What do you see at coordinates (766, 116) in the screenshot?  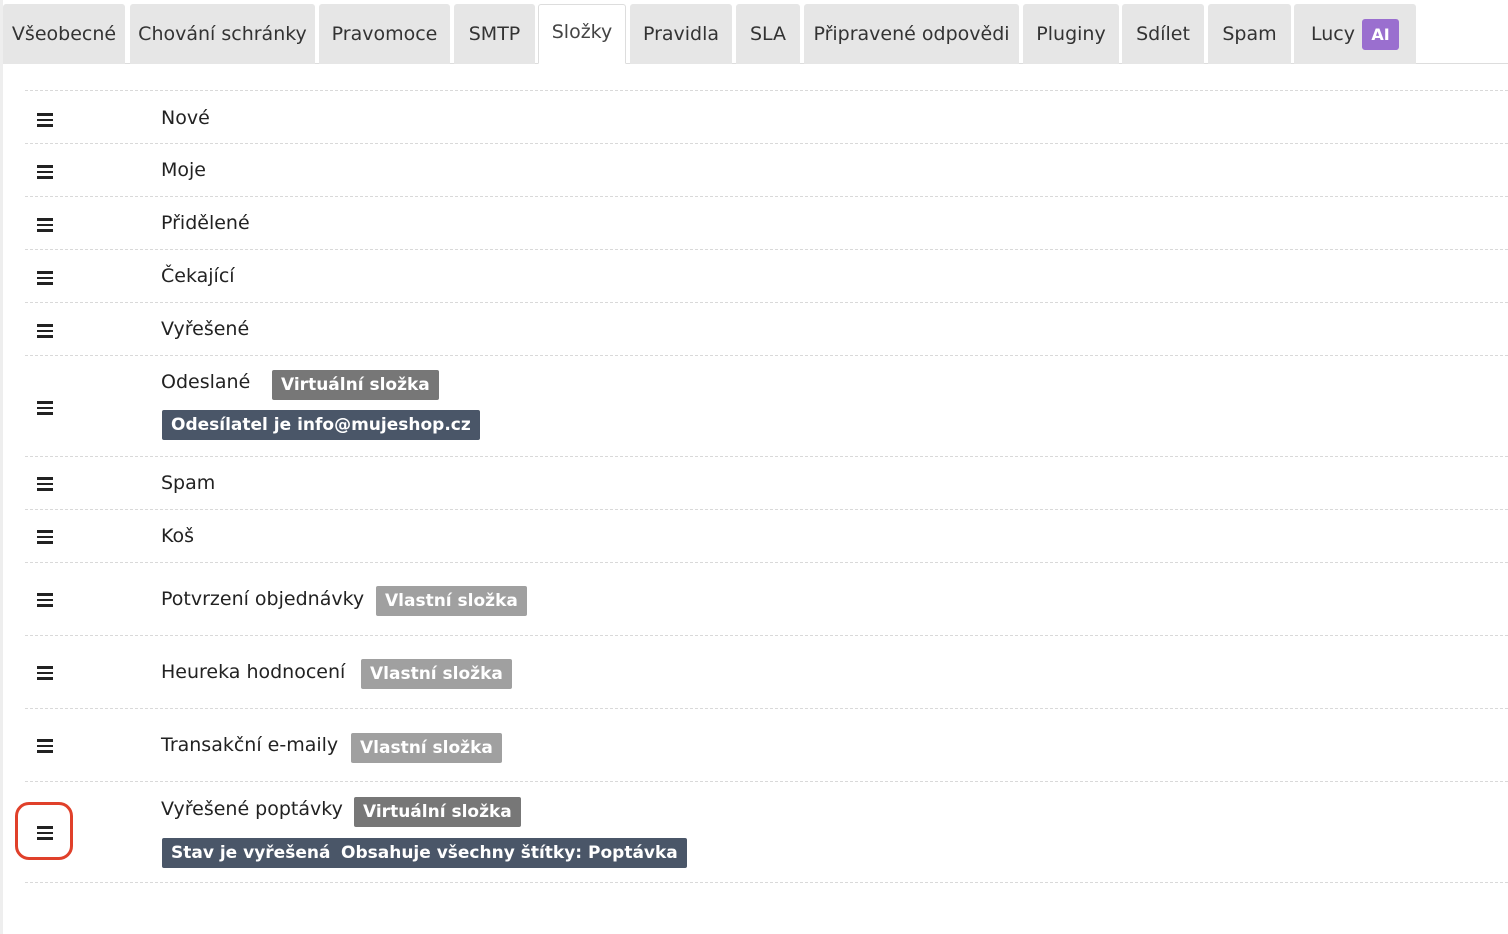 I see `folder-row: Nové` at bounding box center [766, 116].